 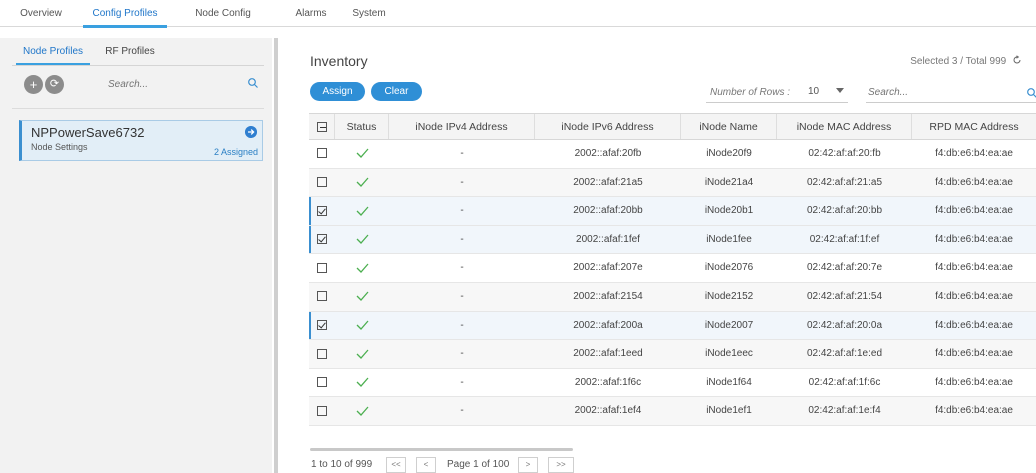 What do you see at coordinates (1017, 60) in the screenshot?
I see `refresh-icon` at bounding box center [1017, 60].